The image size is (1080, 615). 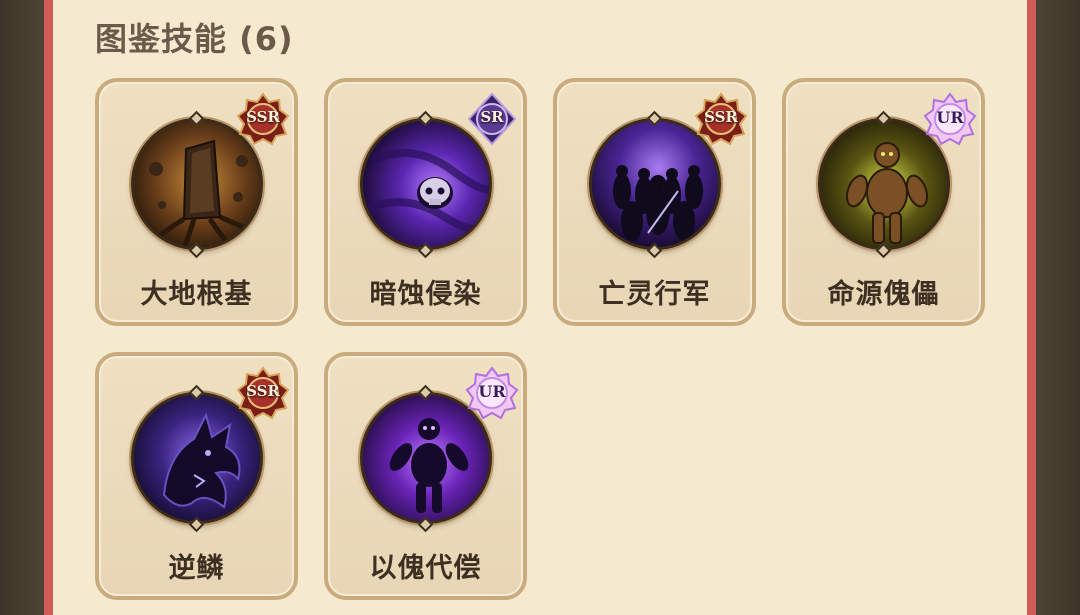 I want to click on skill-name: 大地根基, so click(x=196, y=294).